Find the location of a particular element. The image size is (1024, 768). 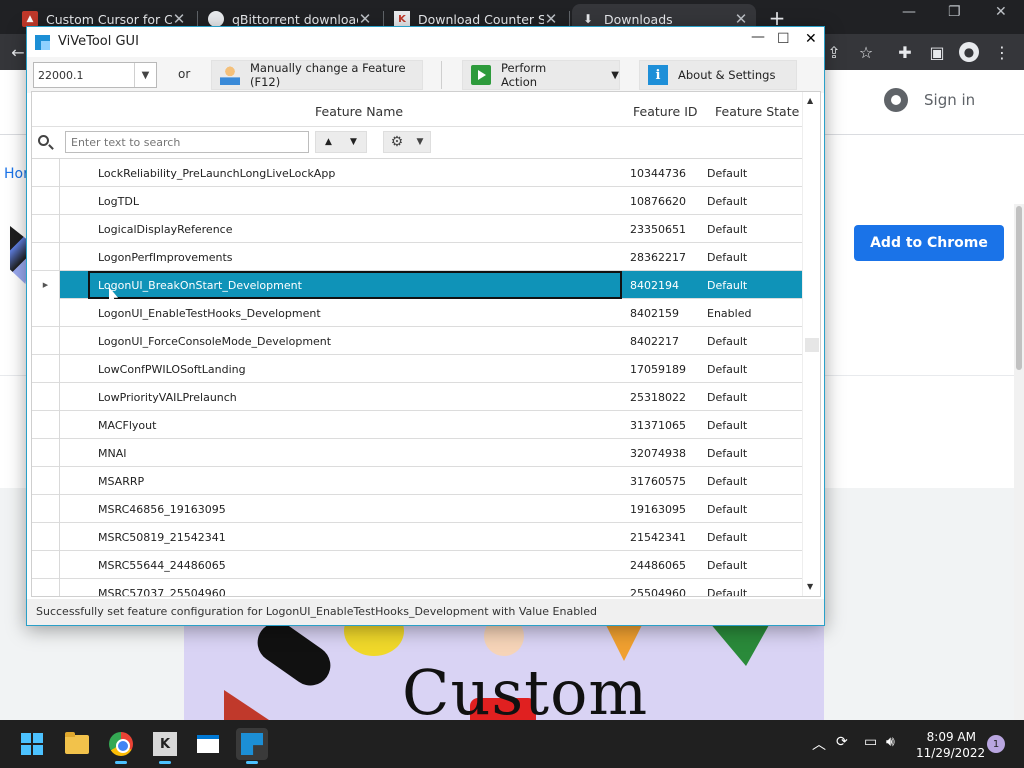

scrollbar-thumb is located at coordinates (812, 345).